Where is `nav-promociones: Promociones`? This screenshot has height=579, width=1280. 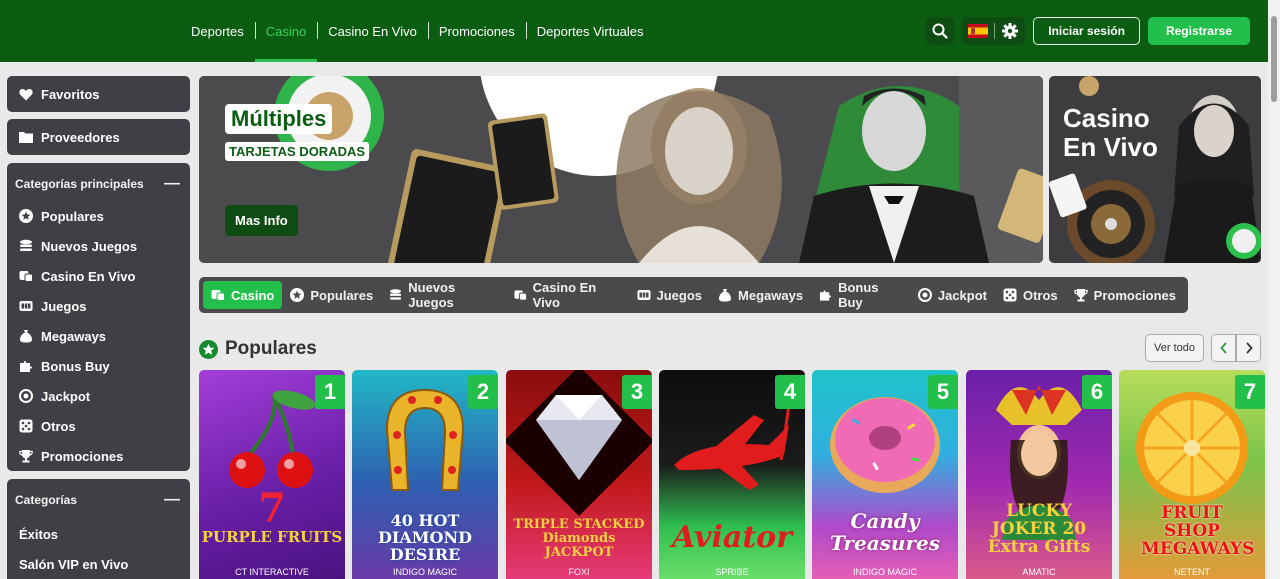
nav-promociones: Promociones is located at coordinates (476, 31).